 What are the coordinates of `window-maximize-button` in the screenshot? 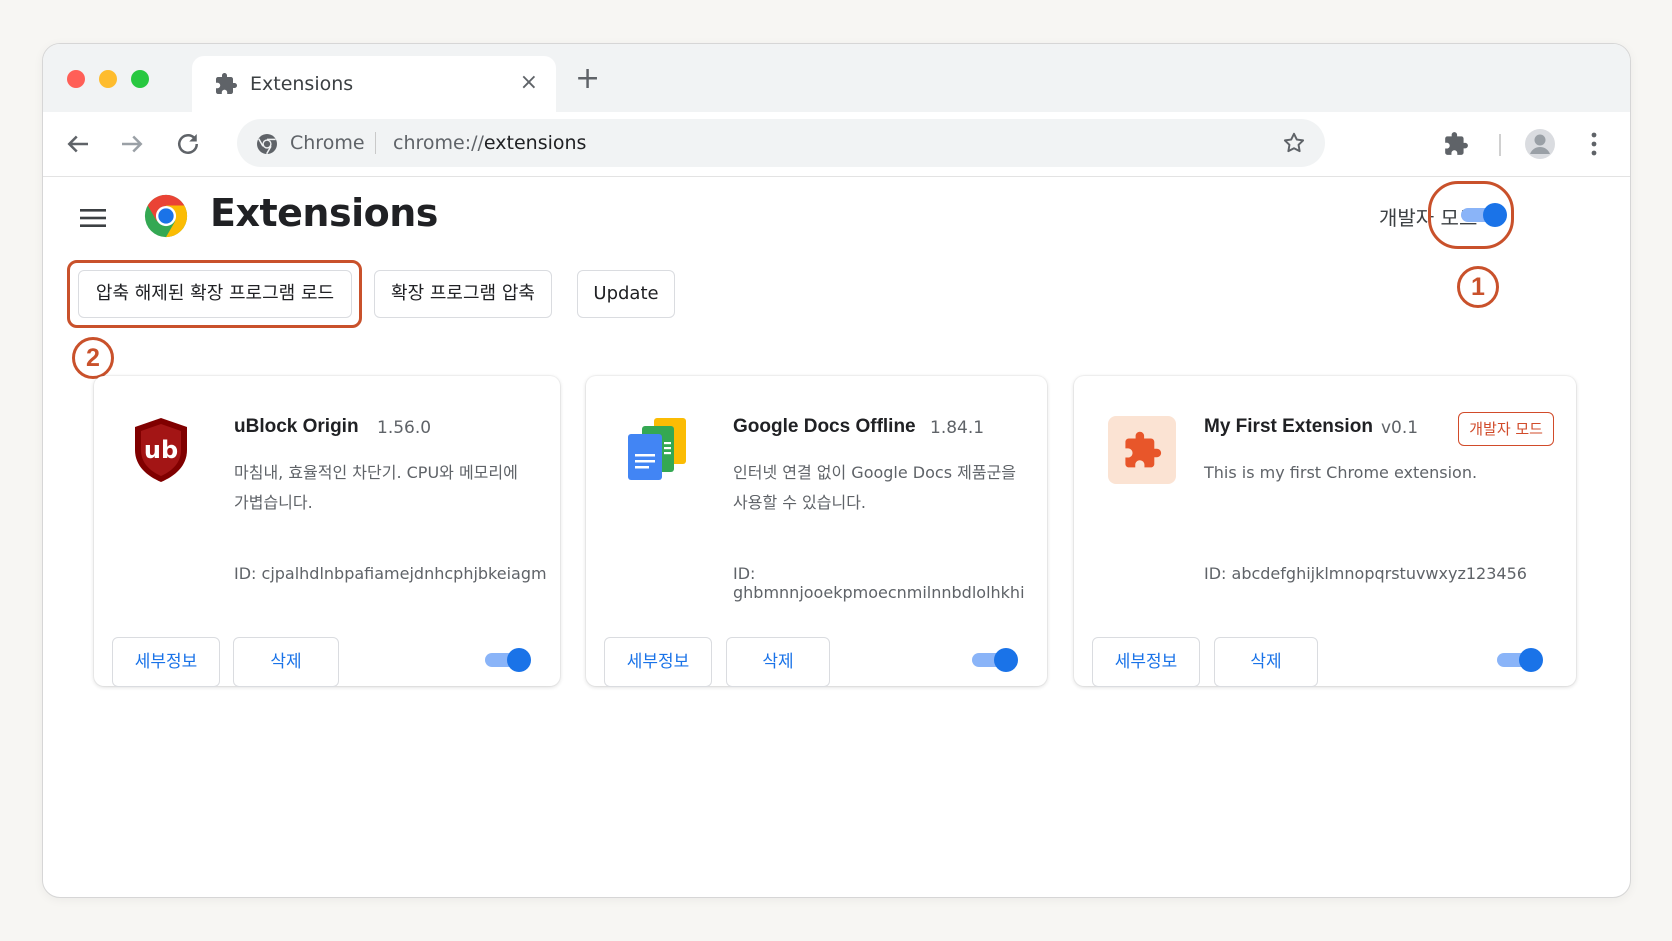 It's located at (140, 79).